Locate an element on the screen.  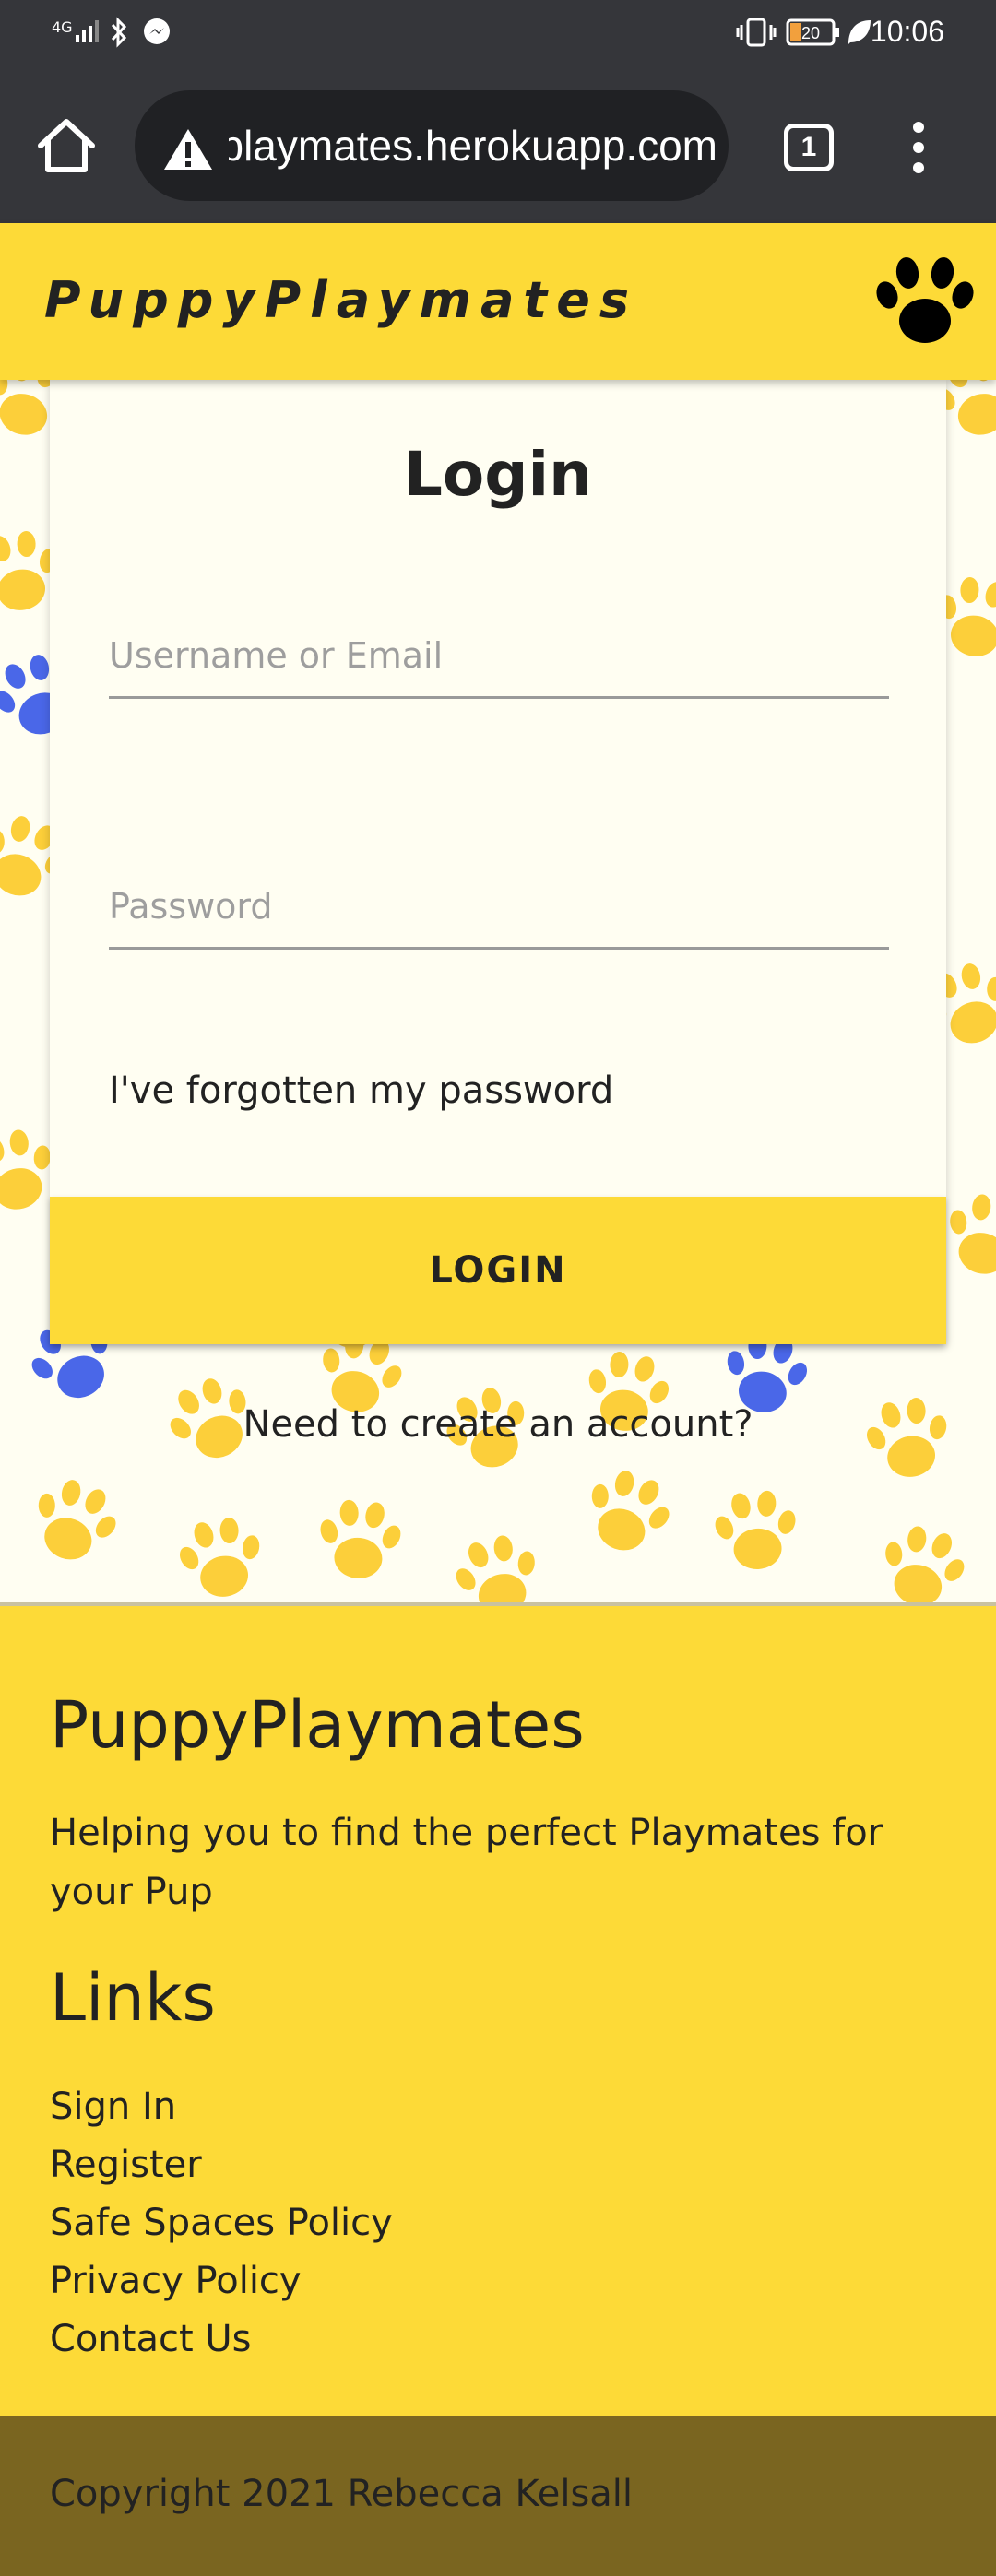
status-time: 10:06 is located at coordinates (907, 31).